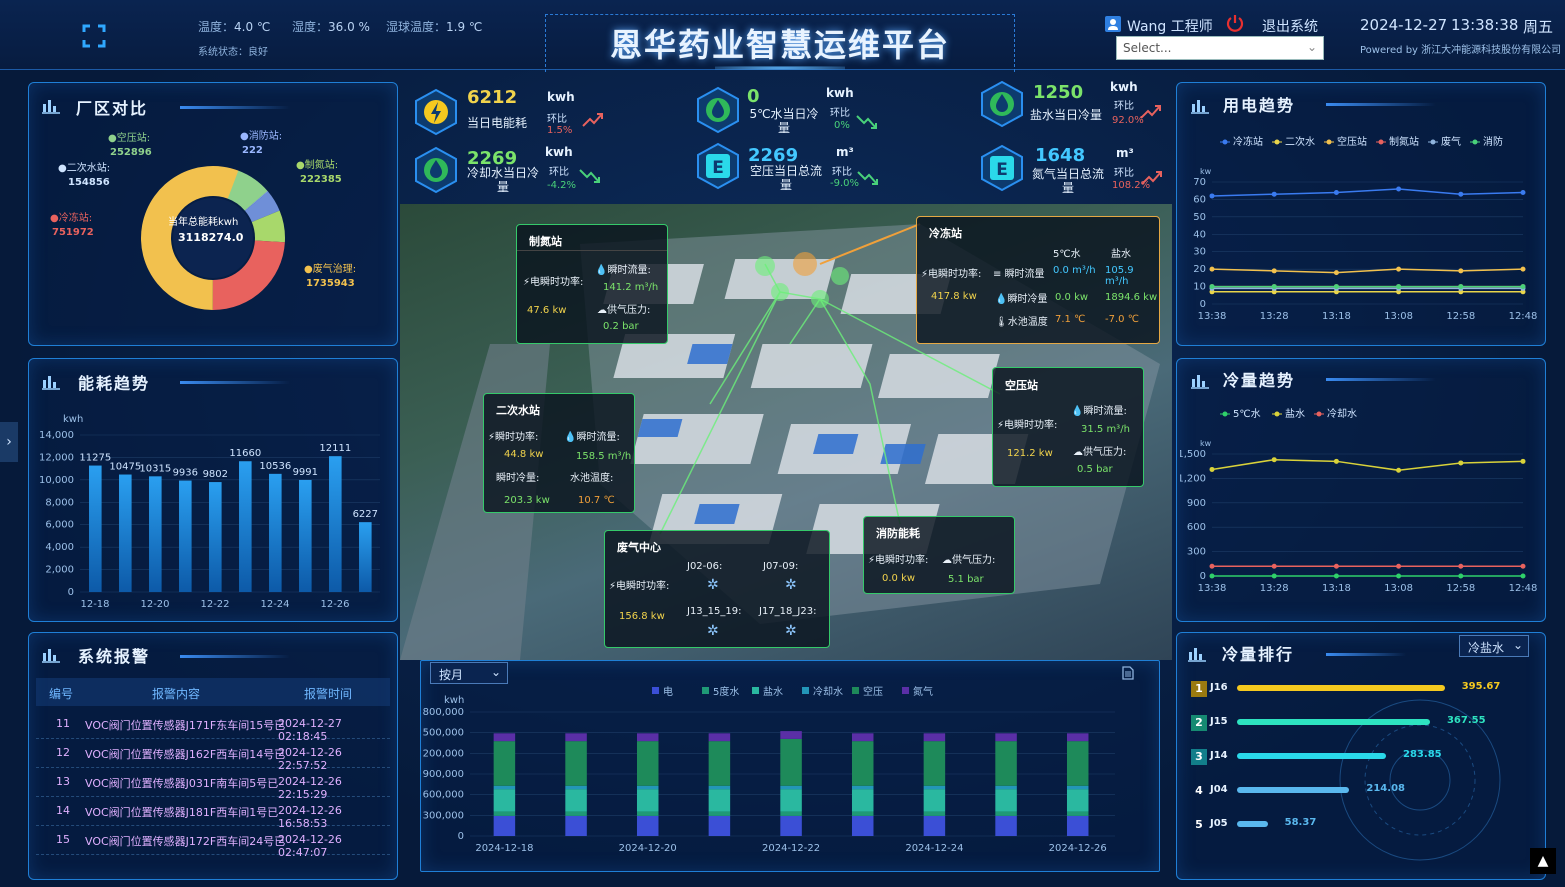 This screenshot has height=887, width=1565. I want to click on tick-label: 13:38, so click(1212, 588).